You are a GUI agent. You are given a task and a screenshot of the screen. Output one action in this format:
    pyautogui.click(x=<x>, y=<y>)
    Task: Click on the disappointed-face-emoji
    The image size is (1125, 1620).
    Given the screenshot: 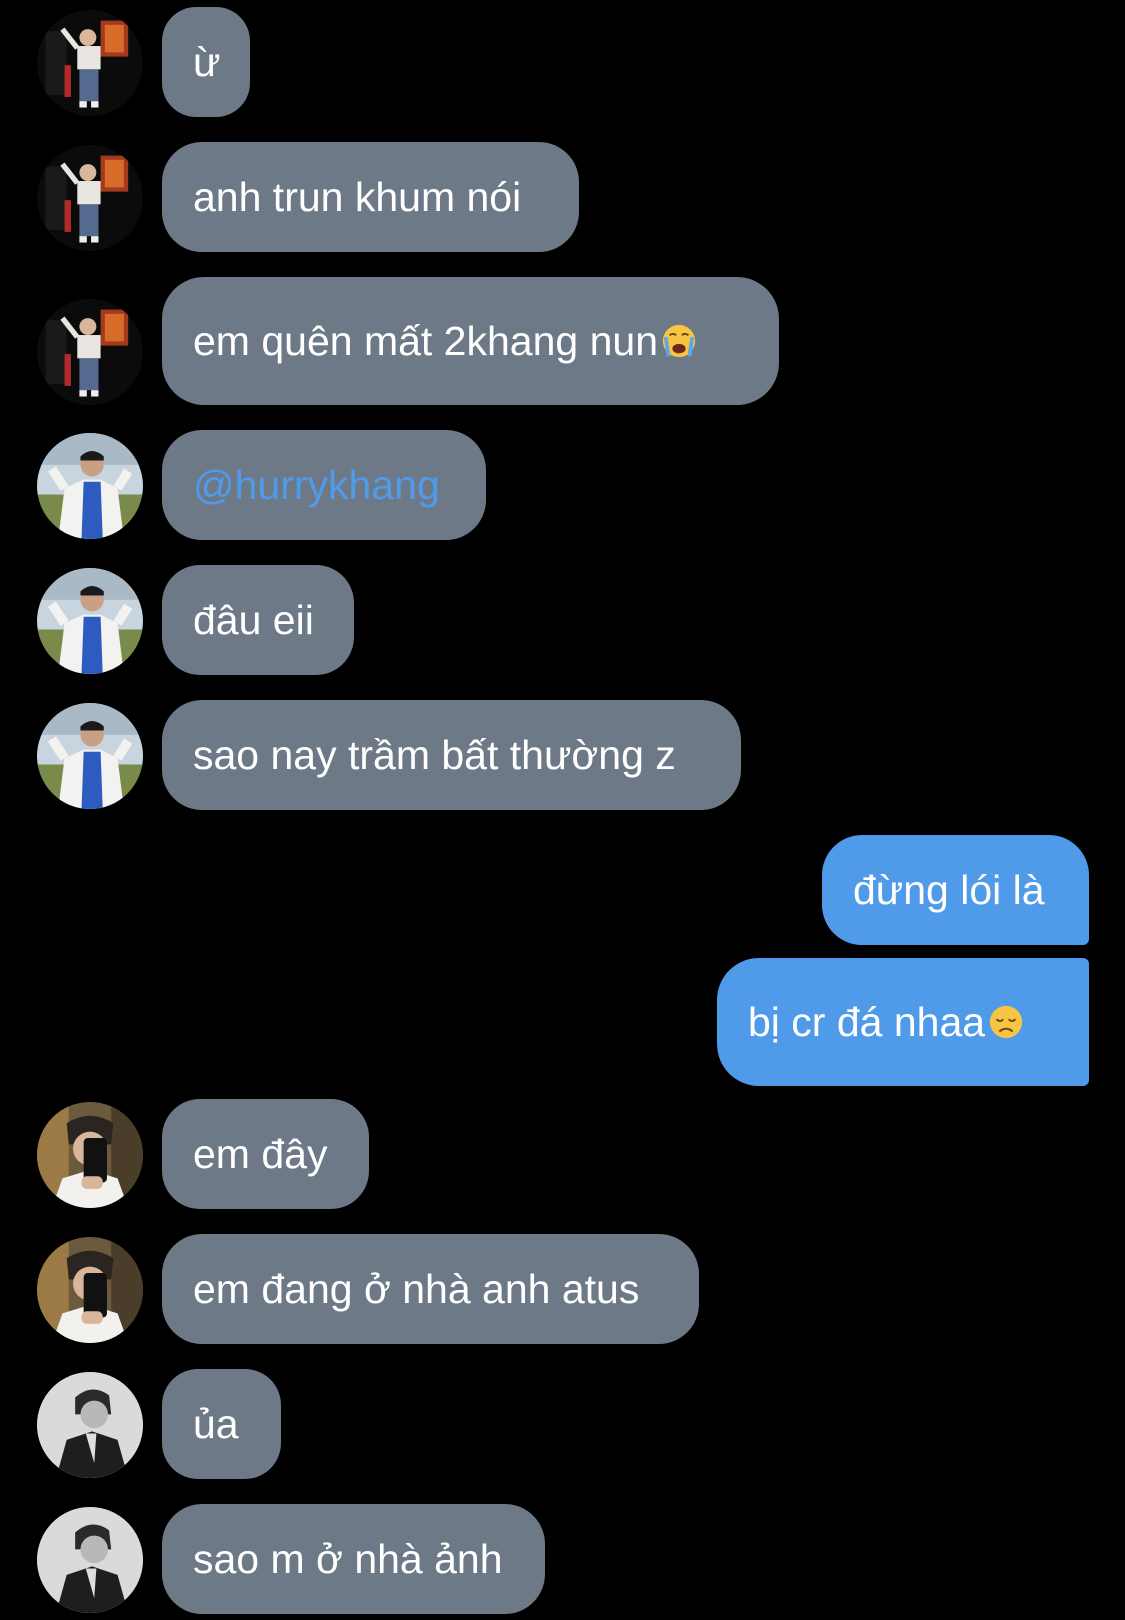 What is the action you would take?
    pyautogui.click(x=1006, y=1022)
    